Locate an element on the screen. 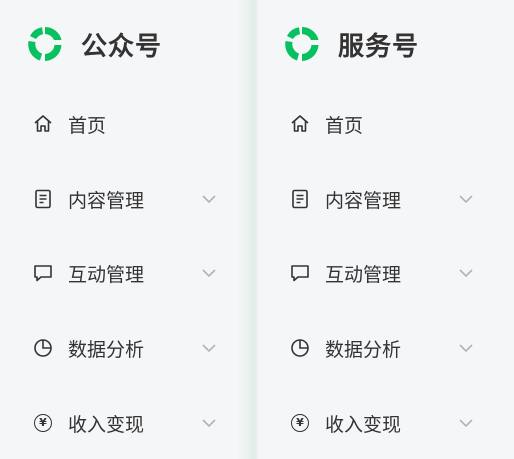 The image size is (514, 459). brand-header: 公众号 is located at coordinates (93, 44).